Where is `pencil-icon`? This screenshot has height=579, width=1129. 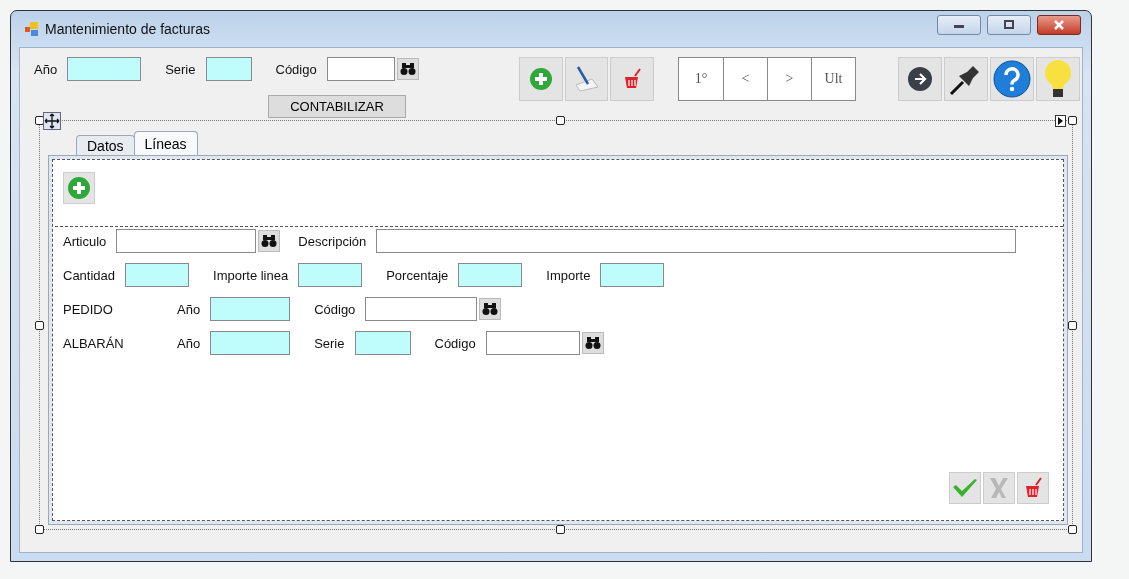 pencil-icon is located at coordinates (586, 79).